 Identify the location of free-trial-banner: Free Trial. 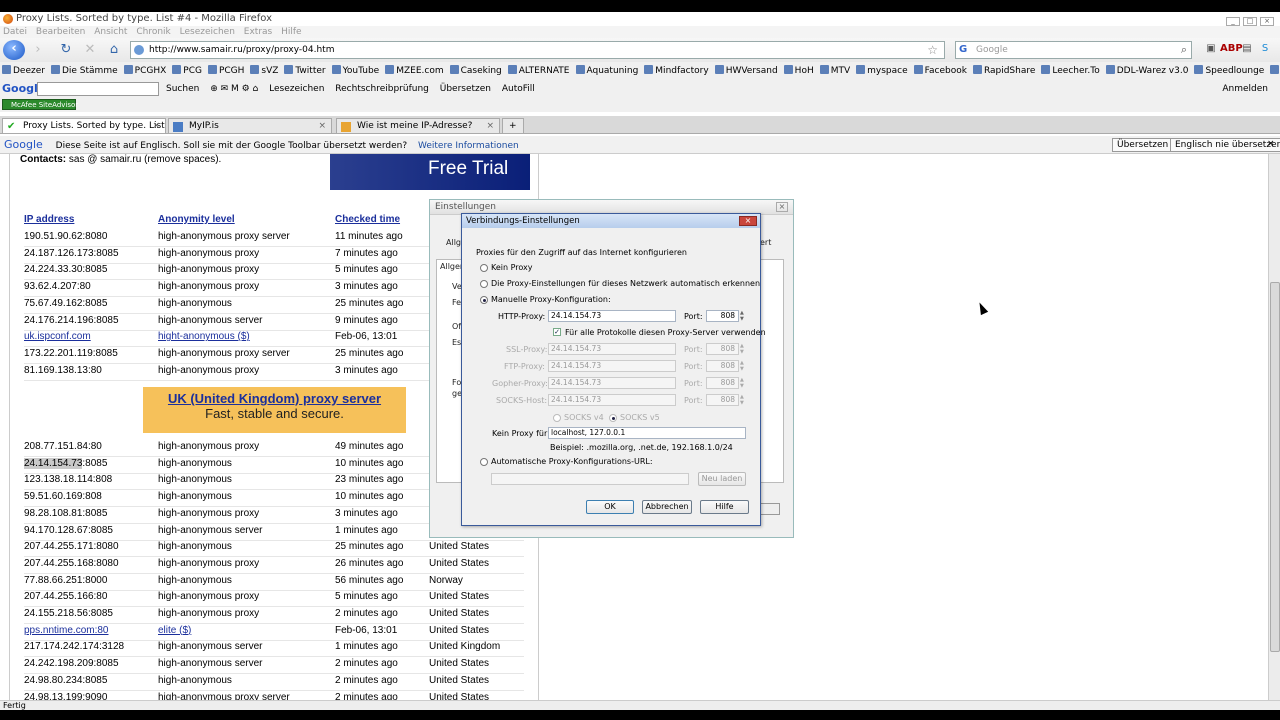
(430, 172).